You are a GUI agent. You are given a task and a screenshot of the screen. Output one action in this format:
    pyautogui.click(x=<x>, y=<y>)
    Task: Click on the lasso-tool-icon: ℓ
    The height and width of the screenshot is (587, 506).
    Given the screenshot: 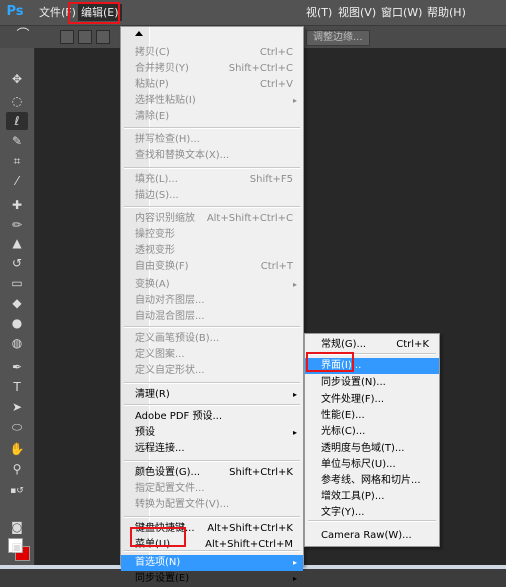 What is the action you would take?
    pyautogui.click(x=17, y=121)
    